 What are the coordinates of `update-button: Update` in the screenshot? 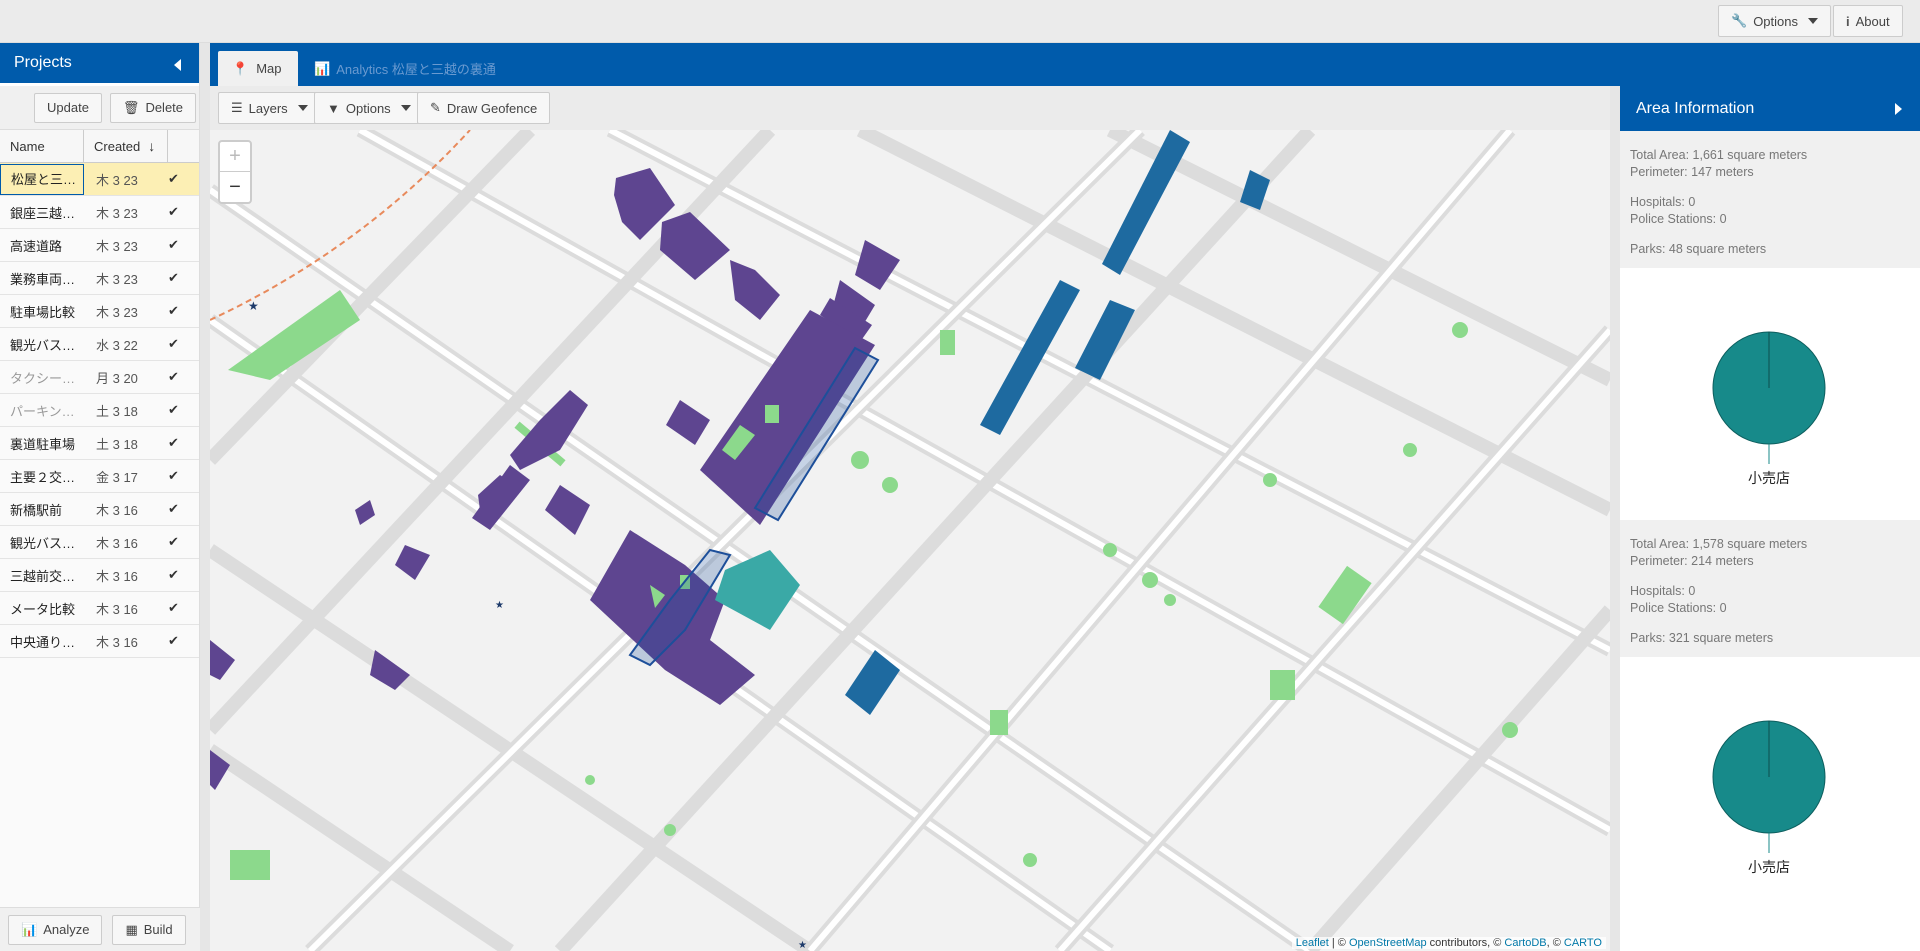 It's located at (68, 107).